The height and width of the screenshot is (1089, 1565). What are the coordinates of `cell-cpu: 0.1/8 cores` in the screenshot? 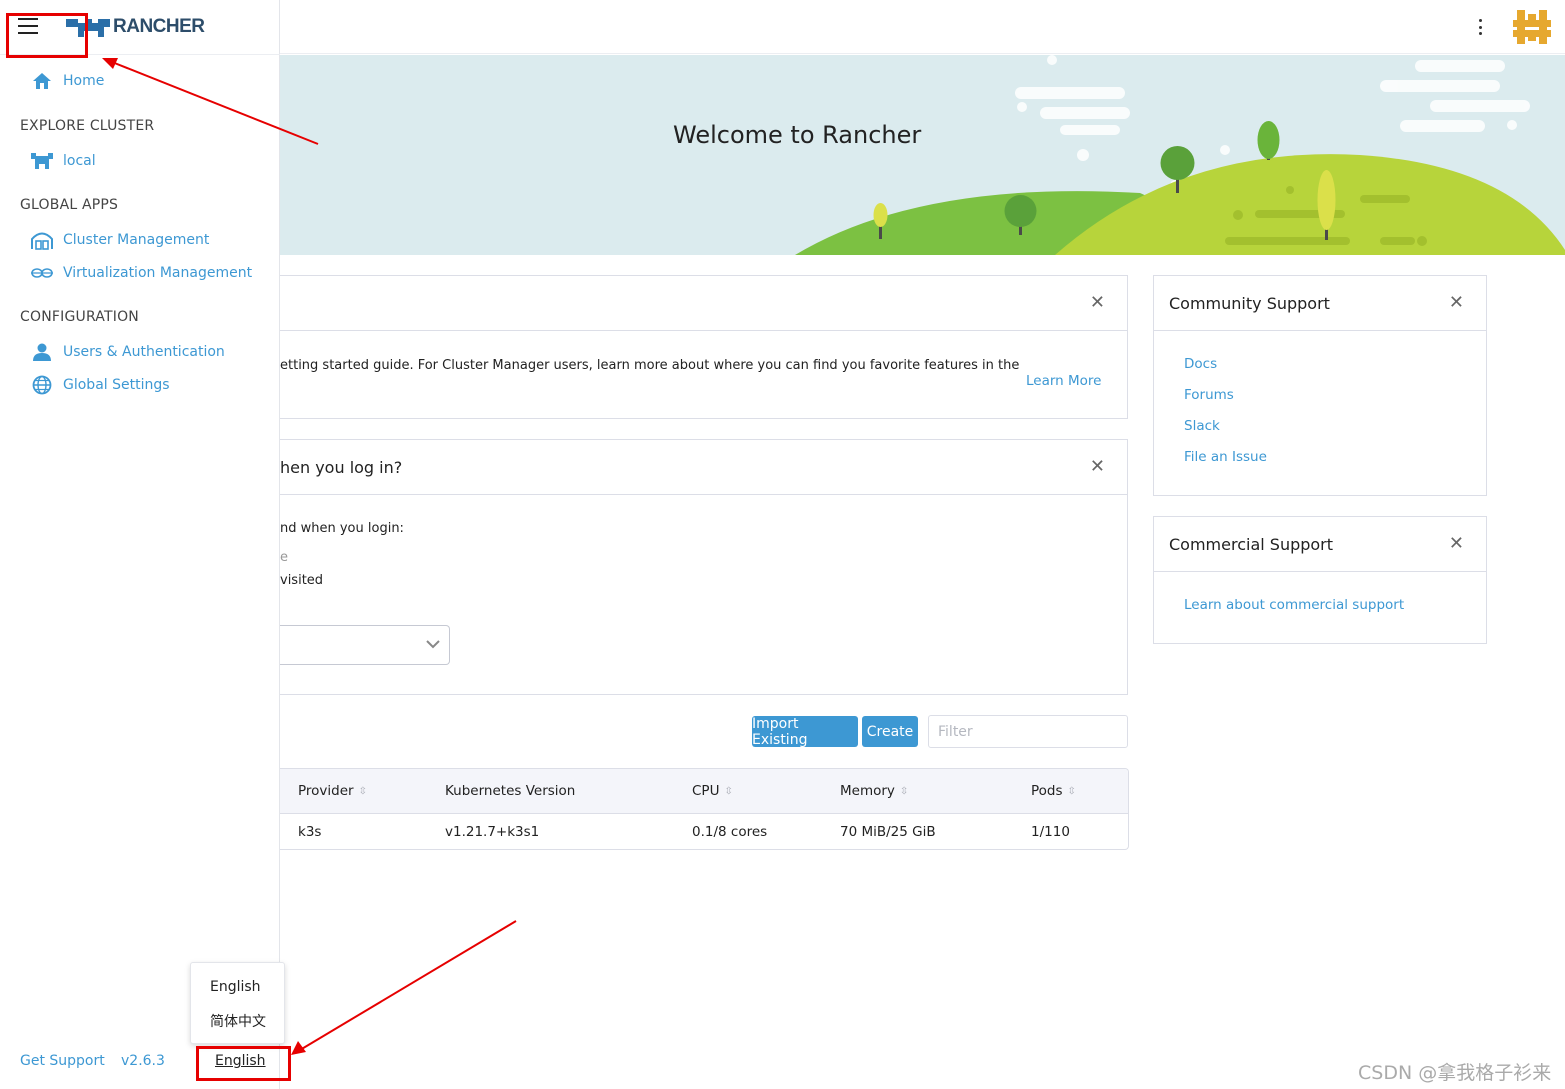 It's located at (730, 832).